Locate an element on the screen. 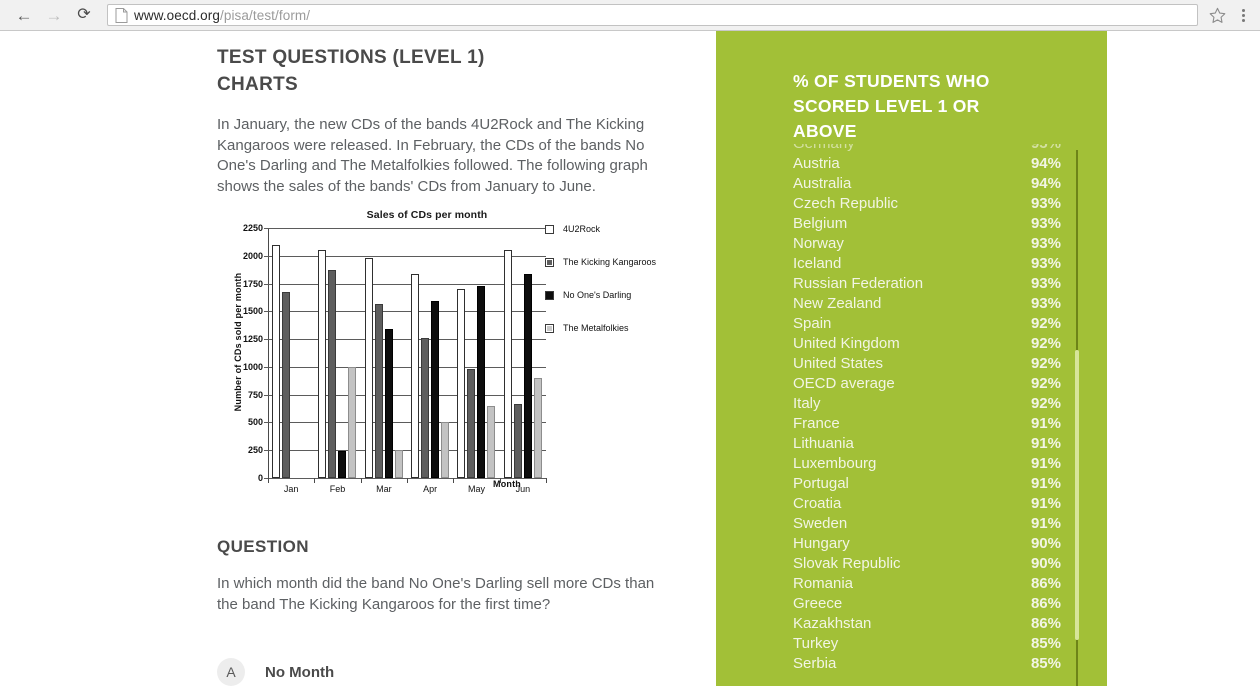 The height and width of the screenshot is (686, 1260). arrow-left-icon: ← is located at coordinates (24, 15).